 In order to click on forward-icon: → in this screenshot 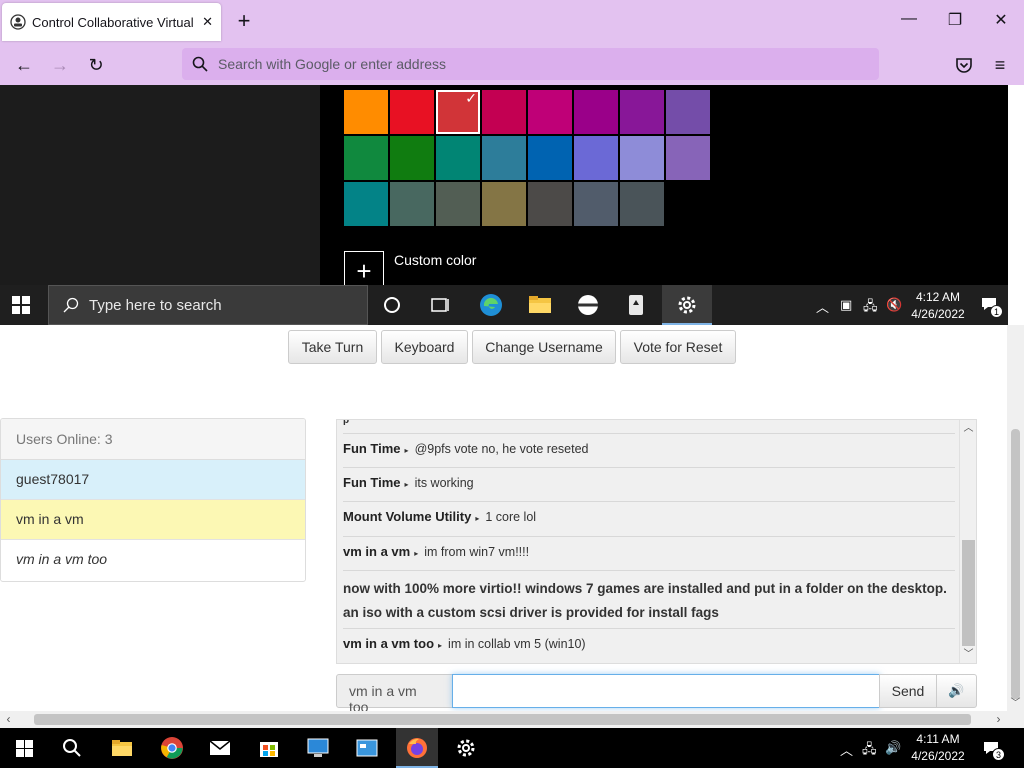, I will do `click(60, 65)`.